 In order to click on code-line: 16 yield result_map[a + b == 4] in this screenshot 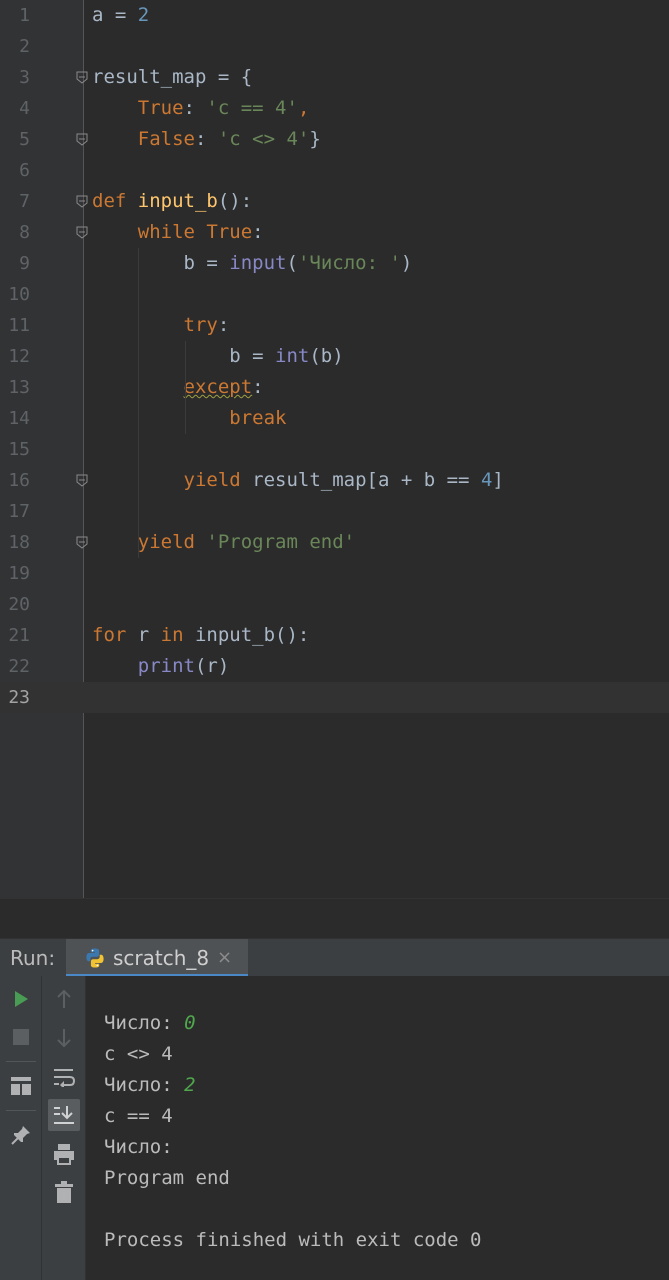, I will do `click(334, 480)`.